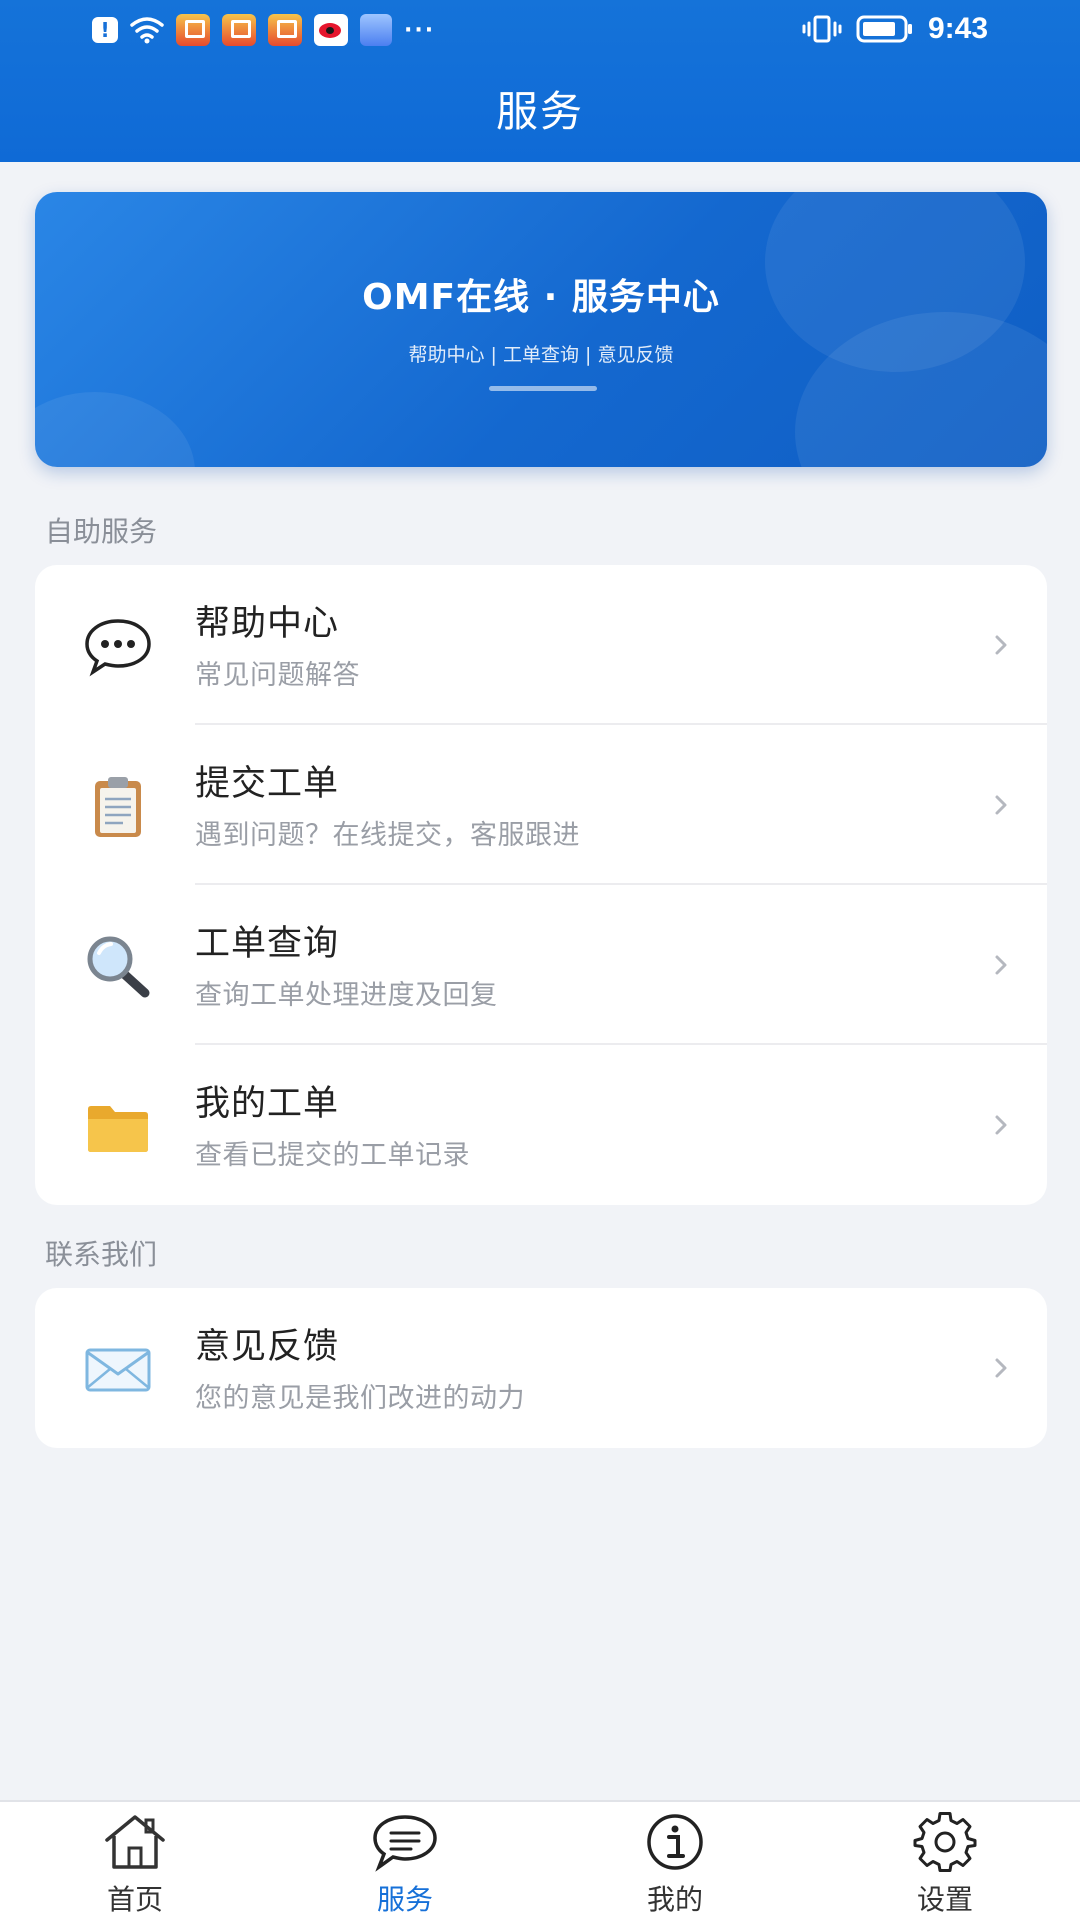 This screenshot has width=1080, height=1922. Describe the element at coordinates (118, 806) in the screenshot. I see `clipboard-icon` at that location.